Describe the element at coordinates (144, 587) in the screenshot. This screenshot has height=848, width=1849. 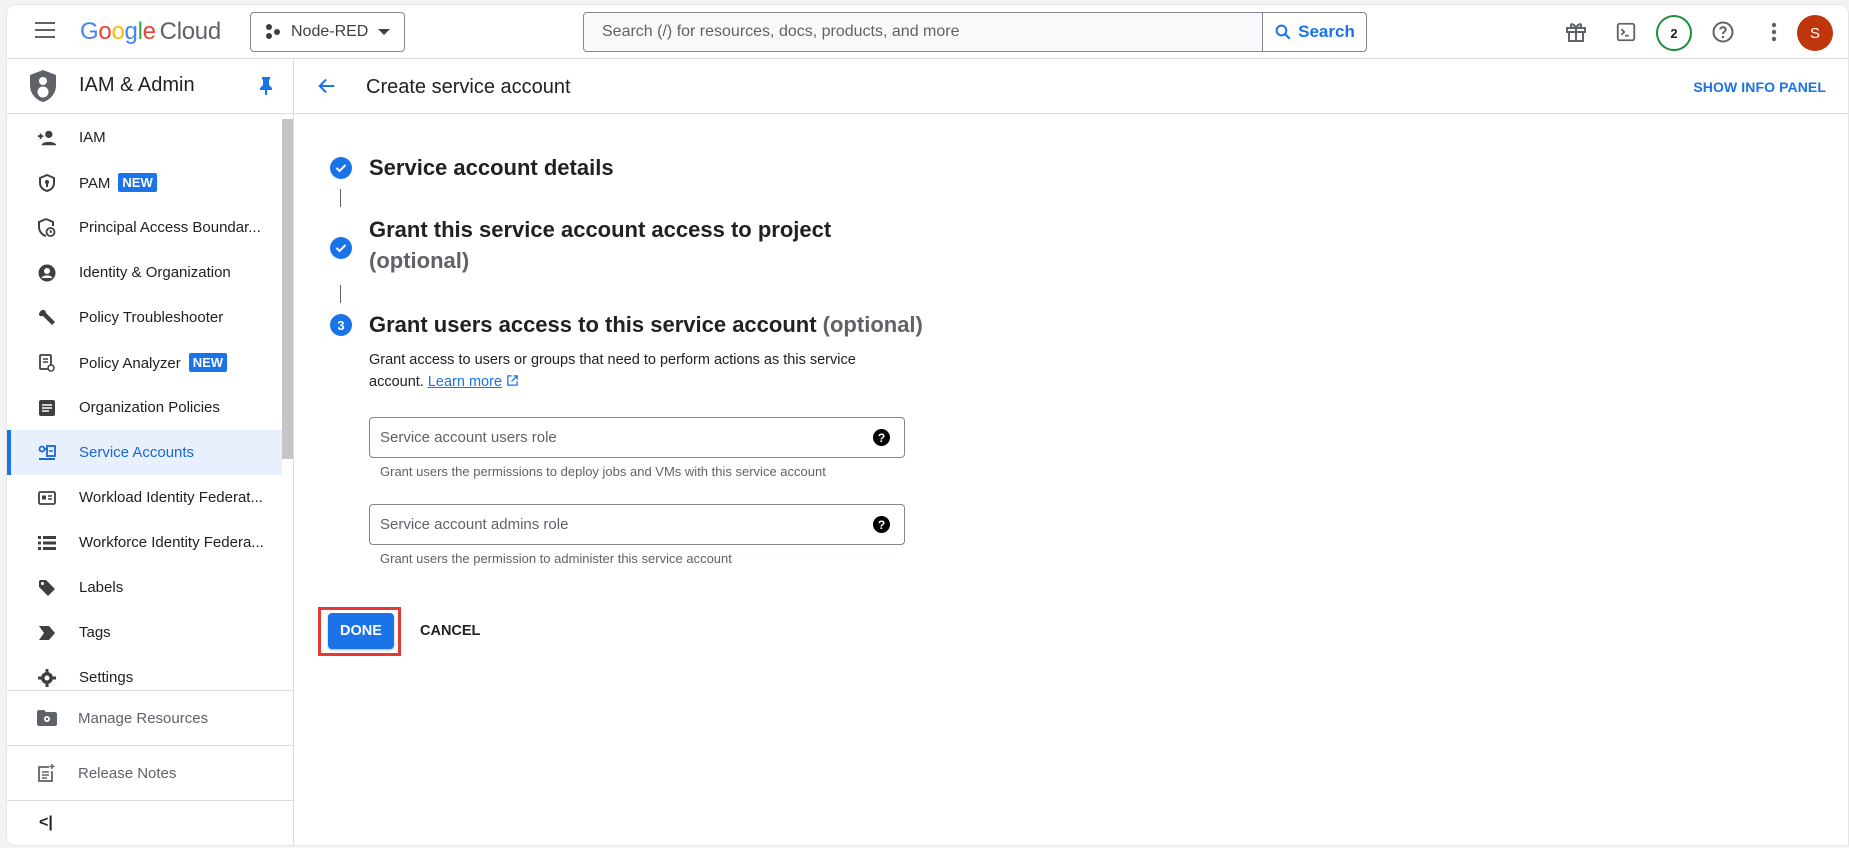
I see `sidebar-item-labels: Labels` at that location.